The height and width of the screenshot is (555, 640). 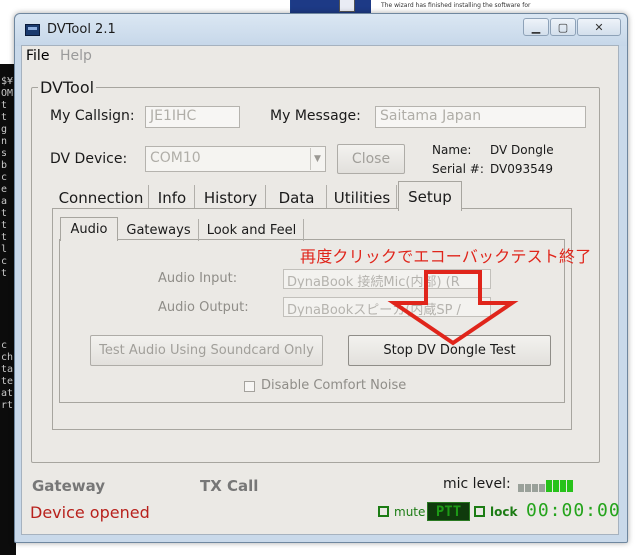 I want to click on comfort-noise-checkbox, so click(x=249, y=386).